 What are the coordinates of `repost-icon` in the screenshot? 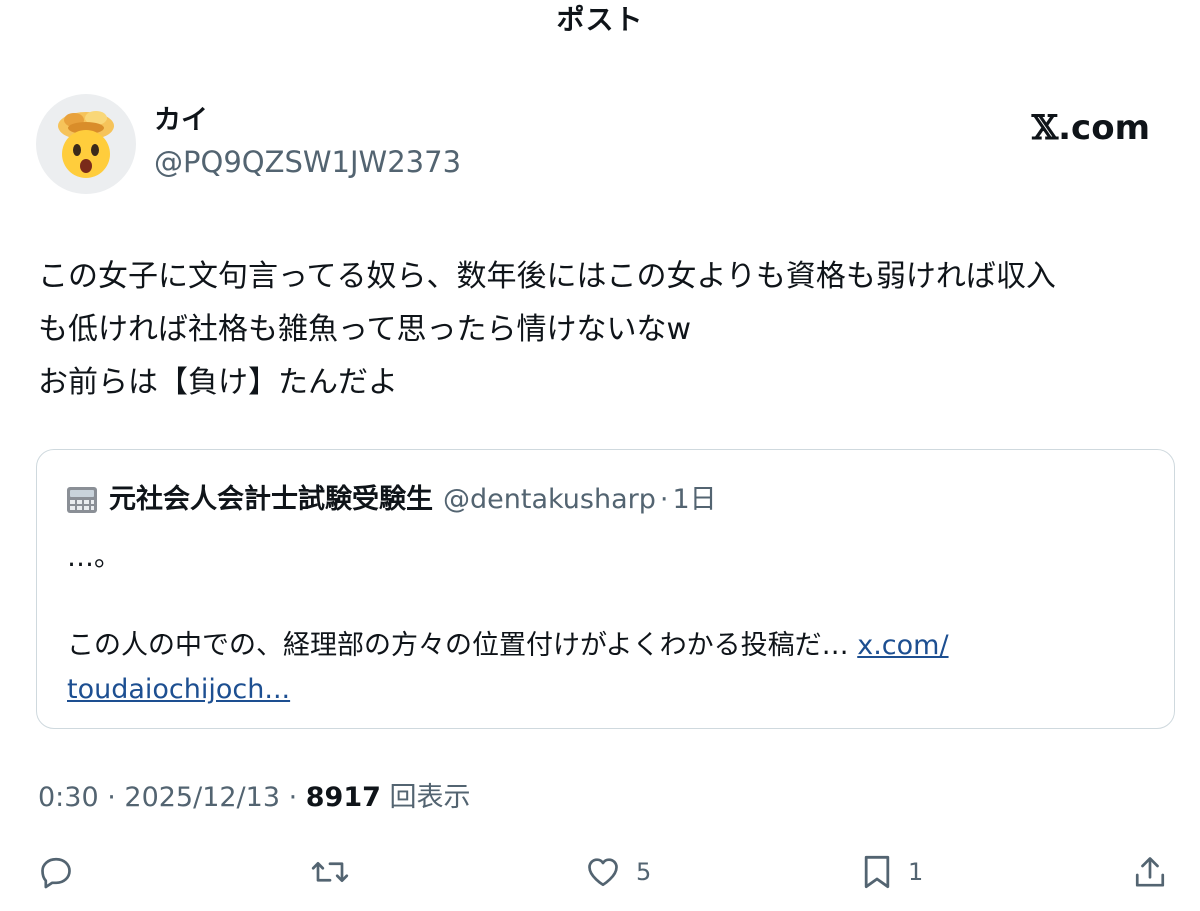 It's located at (330, 872).